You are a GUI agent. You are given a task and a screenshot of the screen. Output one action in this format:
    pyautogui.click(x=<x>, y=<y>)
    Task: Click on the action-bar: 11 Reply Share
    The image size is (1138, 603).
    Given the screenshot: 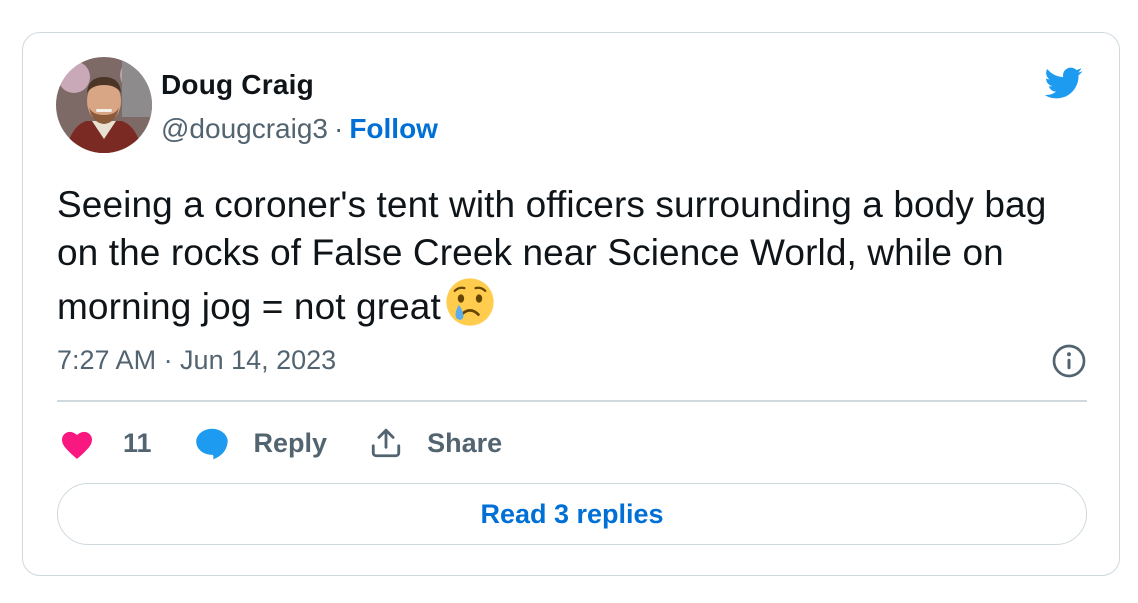 What is the action you would take?
    pyautogui.click(x=301, y=443)
    